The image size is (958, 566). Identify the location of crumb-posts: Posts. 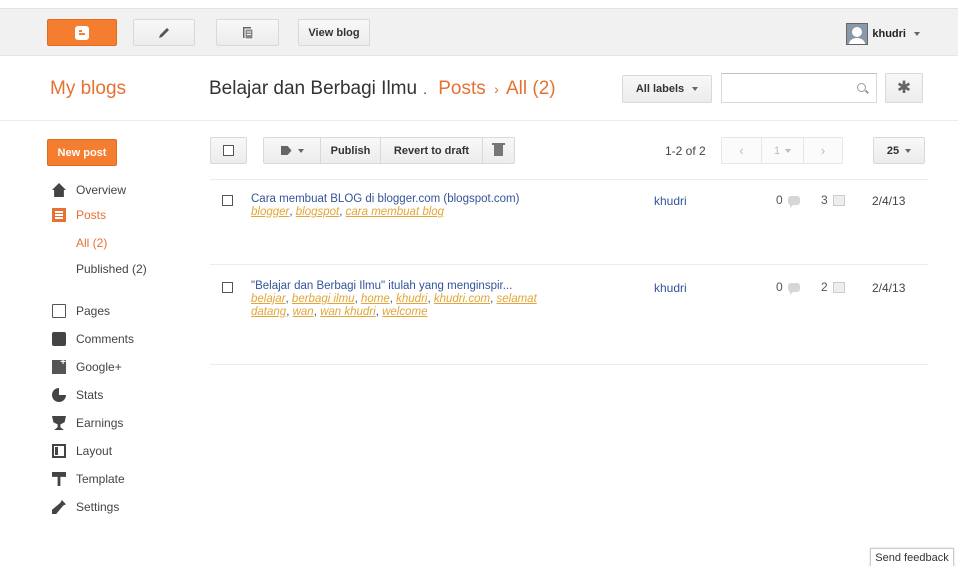
(462, 88).